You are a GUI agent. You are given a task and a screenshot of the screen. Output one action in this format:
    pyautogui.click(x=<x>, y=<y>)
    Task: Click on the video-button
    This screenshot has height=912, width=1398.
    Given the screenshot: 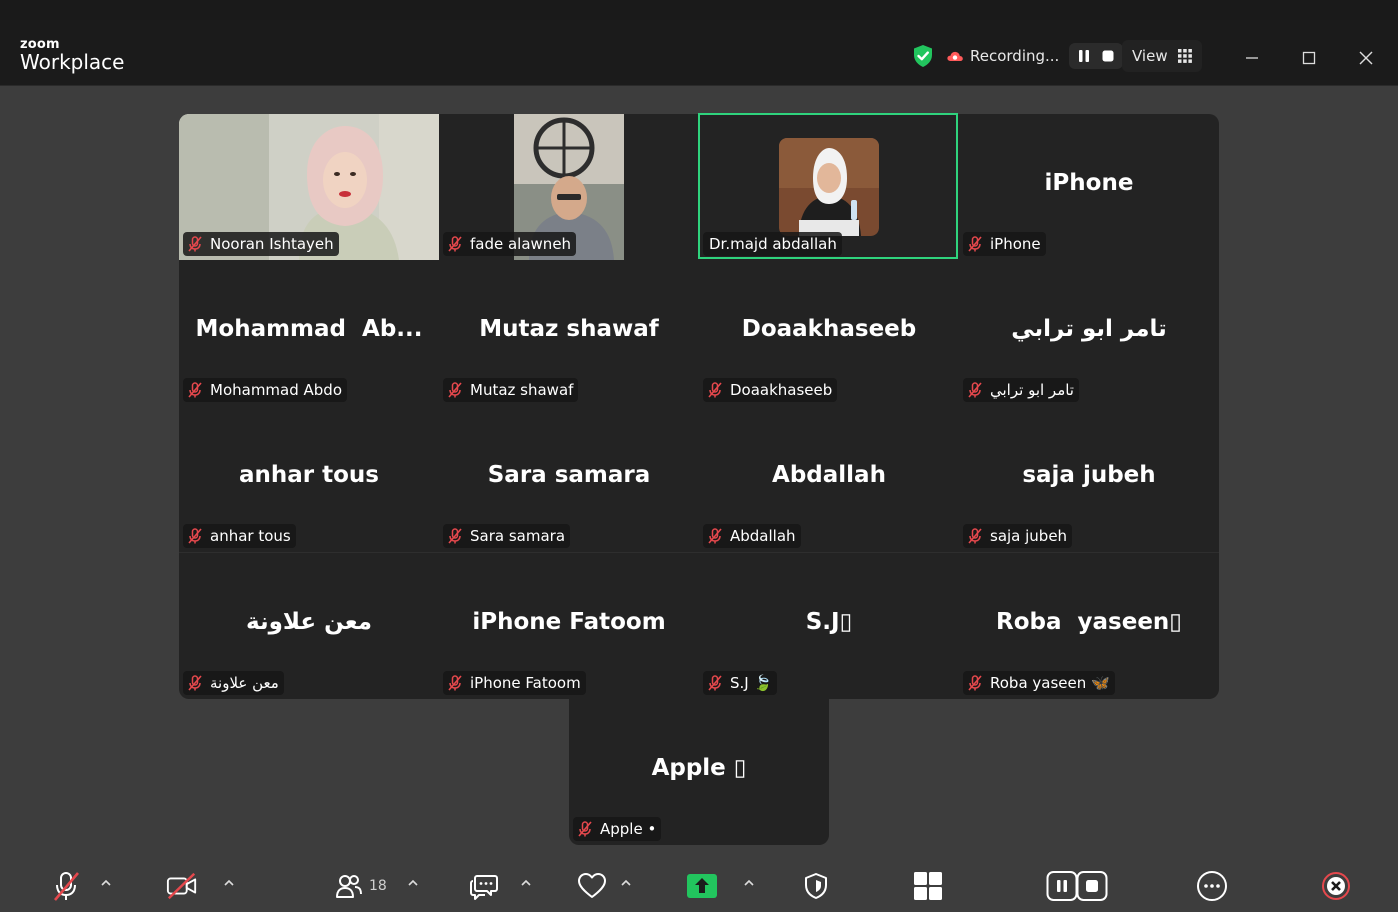 What is the action you would take?
    pyautogui.click(x=182, y=886)
    